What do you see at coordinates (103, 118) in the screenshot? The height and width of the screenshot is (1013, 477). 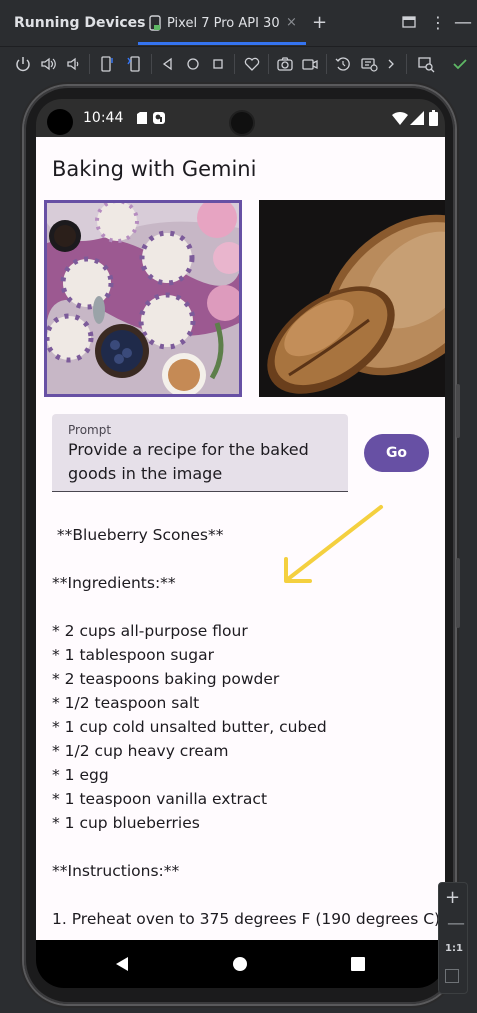 I see `status-time: 10:44` at bounding box center [103, 118].